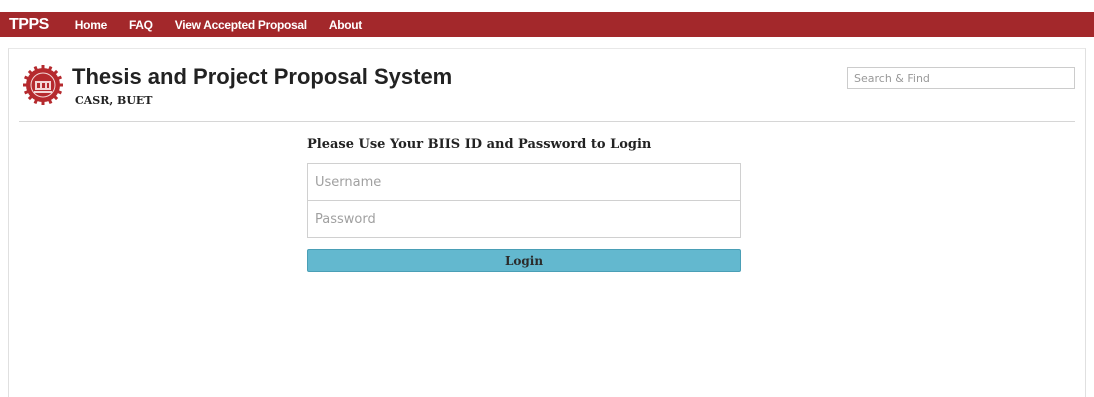  I want to click on search-input, so click(961, 78).